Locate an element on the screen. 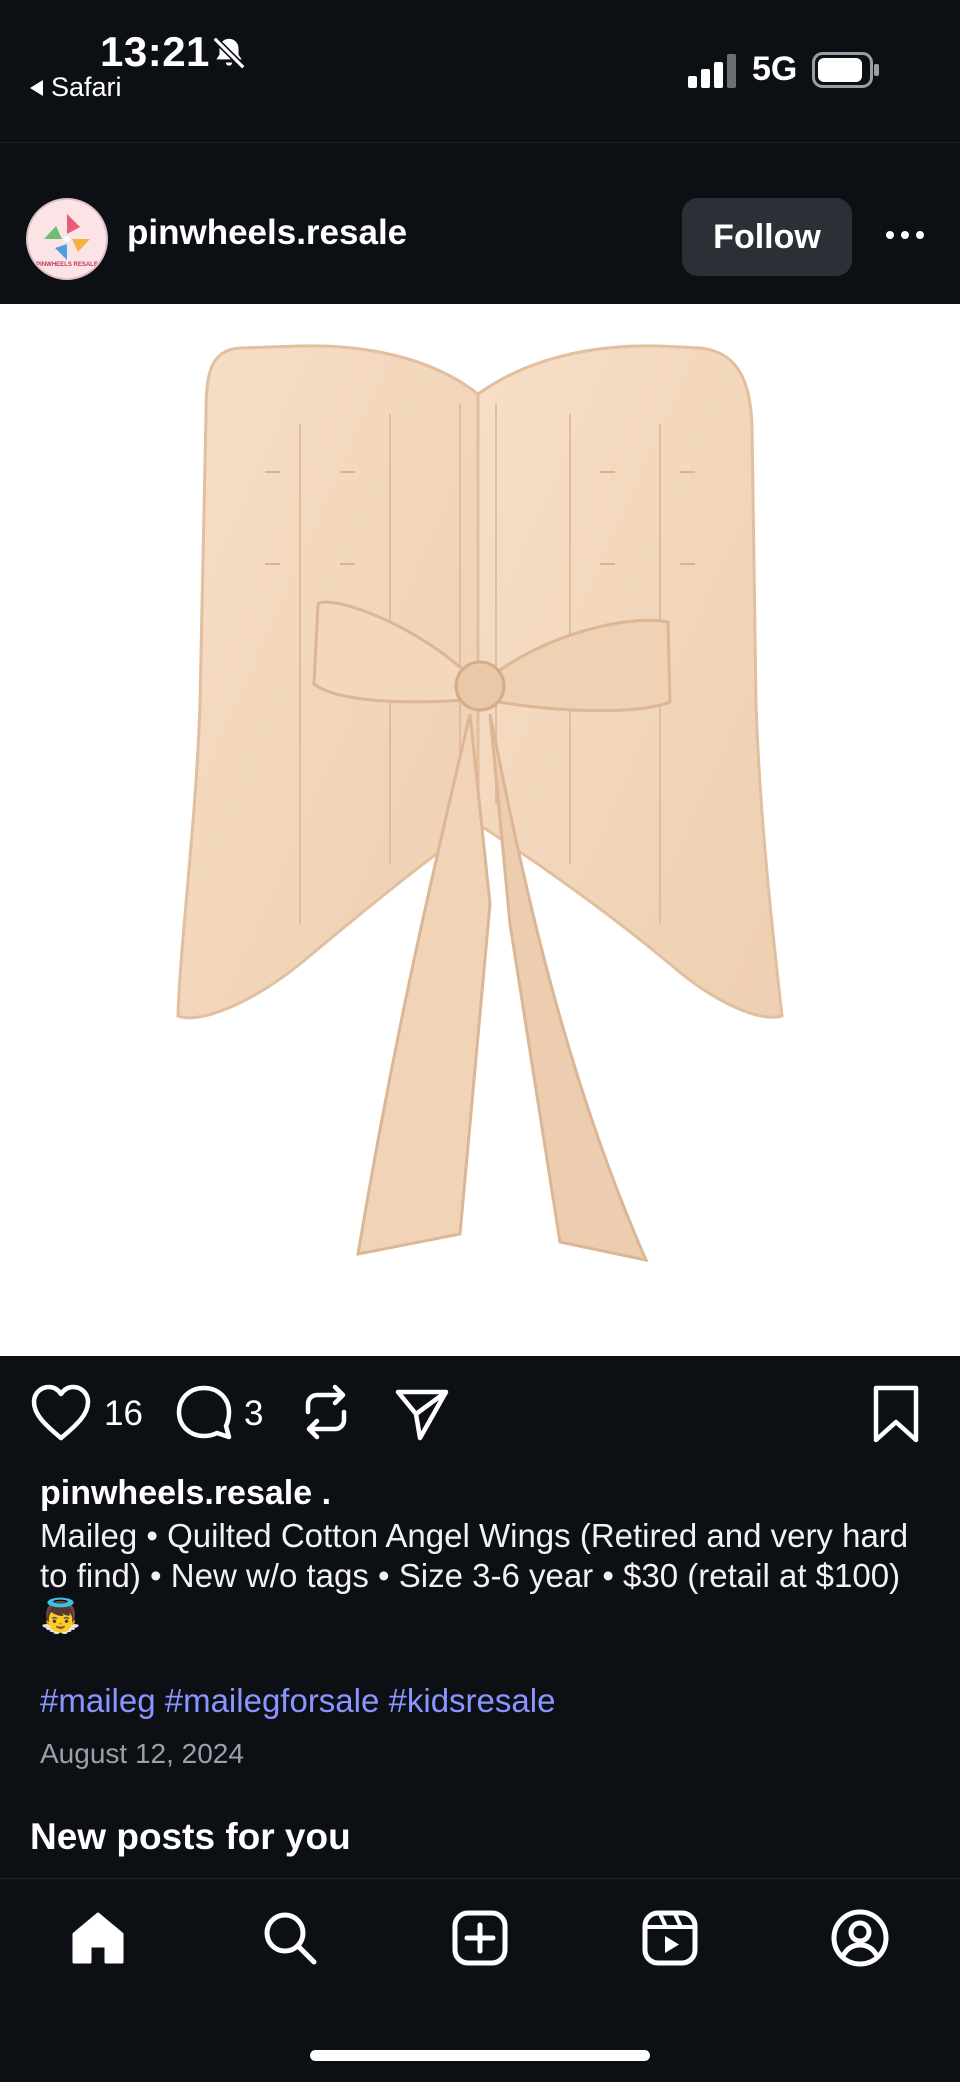  pinwheel-logo: PINWHEELS RESALE is located at coordinates (67, 239).